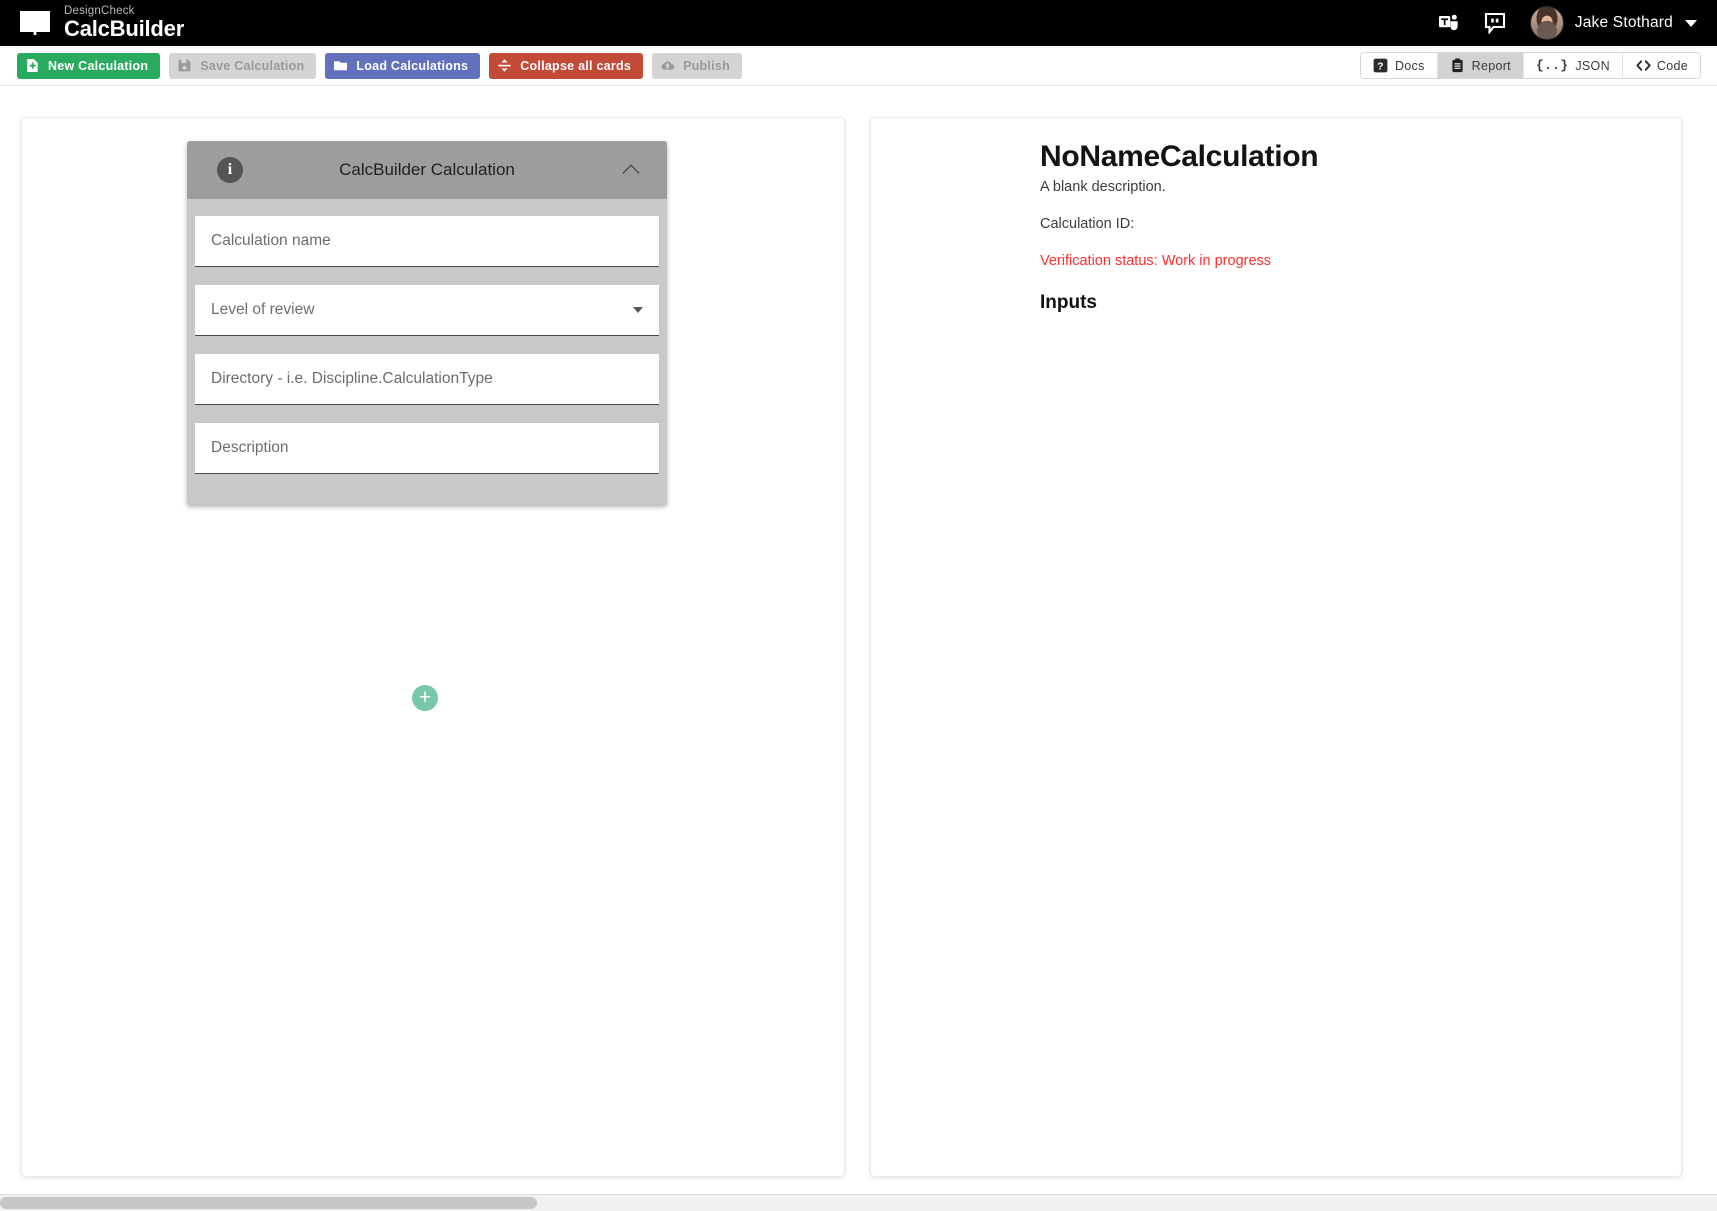 The width and height of the screenshot is (1717, 1211). I want to click on toolbar-right-group: ? Docs Report {..} JSON Code, so click(1538, 65).